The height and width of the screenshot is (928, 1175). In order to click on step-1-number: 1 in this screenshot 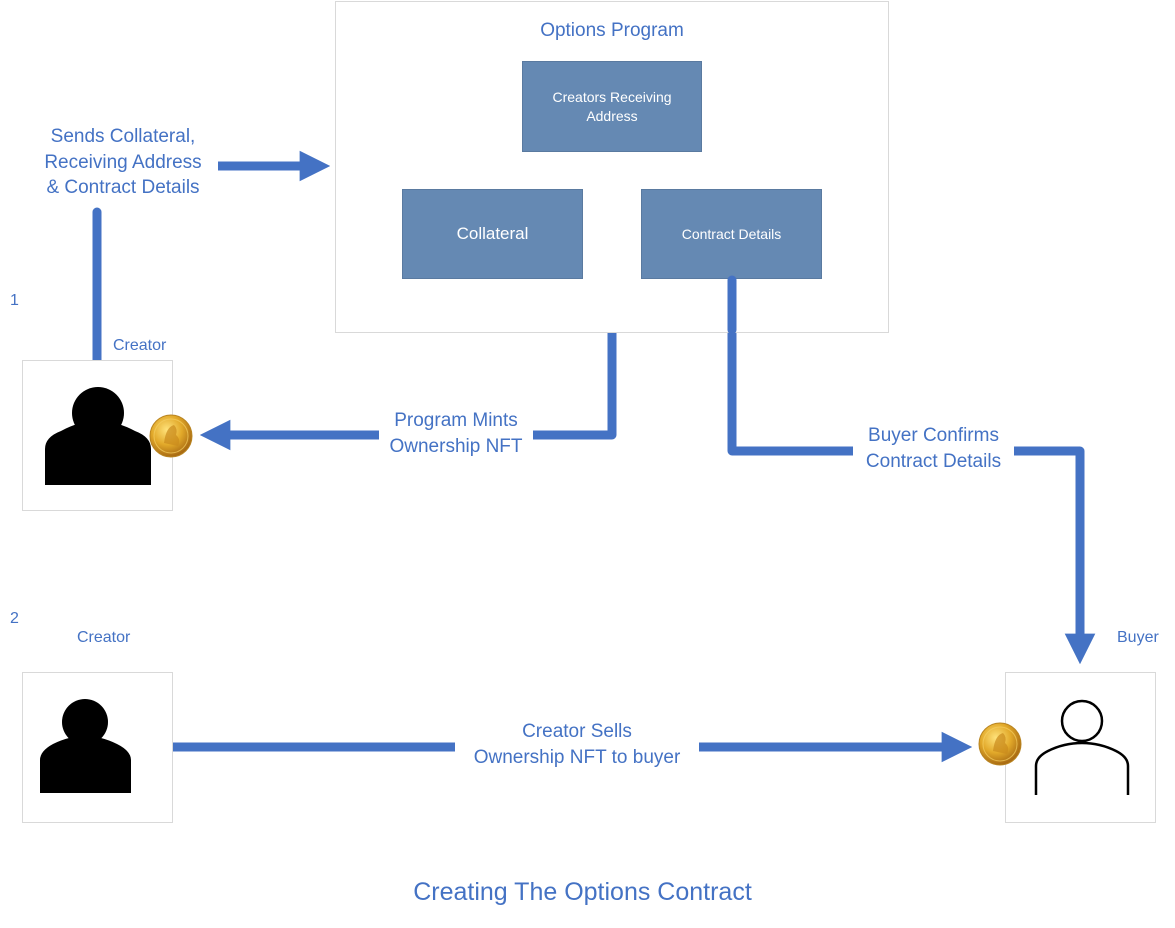, I will do `click(14, 300)`.